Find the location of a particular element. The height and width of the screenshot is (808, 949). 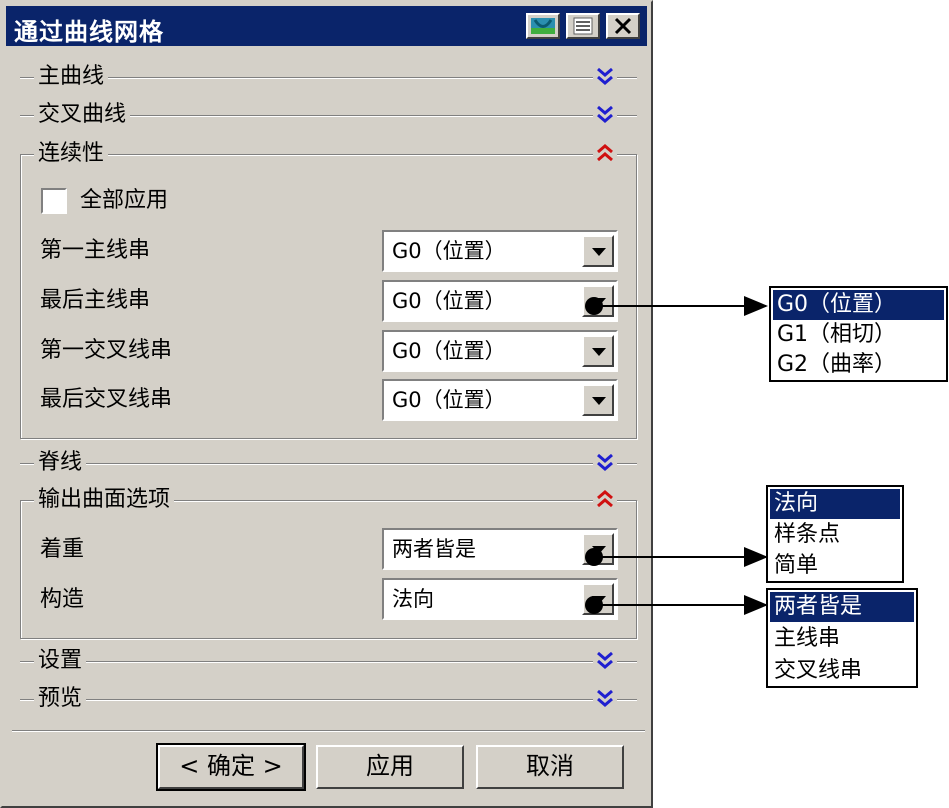

construction-options-list: 法向 样条点 简单 is located at coordinates (835, 534).